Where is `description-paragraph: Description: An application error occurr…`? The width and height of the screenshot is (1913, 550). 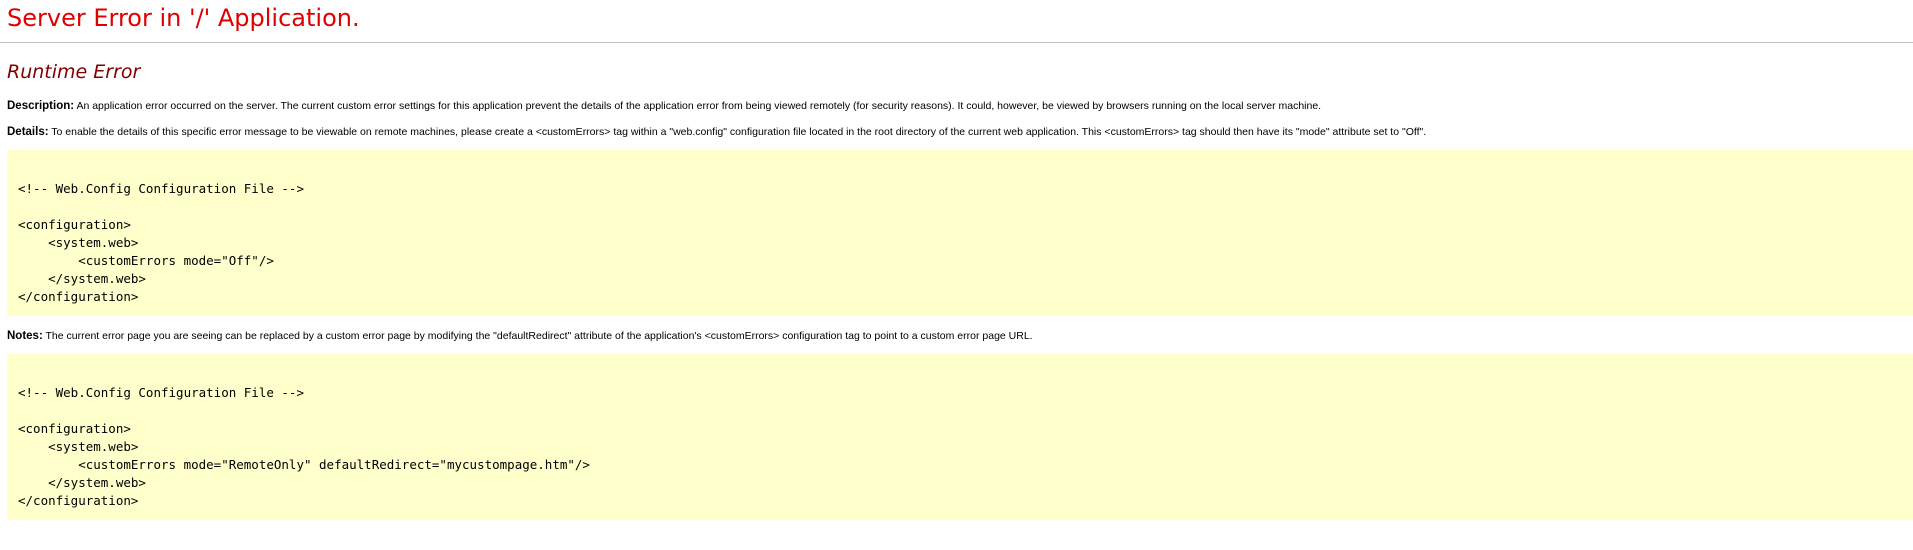 description-paragraph: Description: An application error occurr… is located at coordinates (664, 106).